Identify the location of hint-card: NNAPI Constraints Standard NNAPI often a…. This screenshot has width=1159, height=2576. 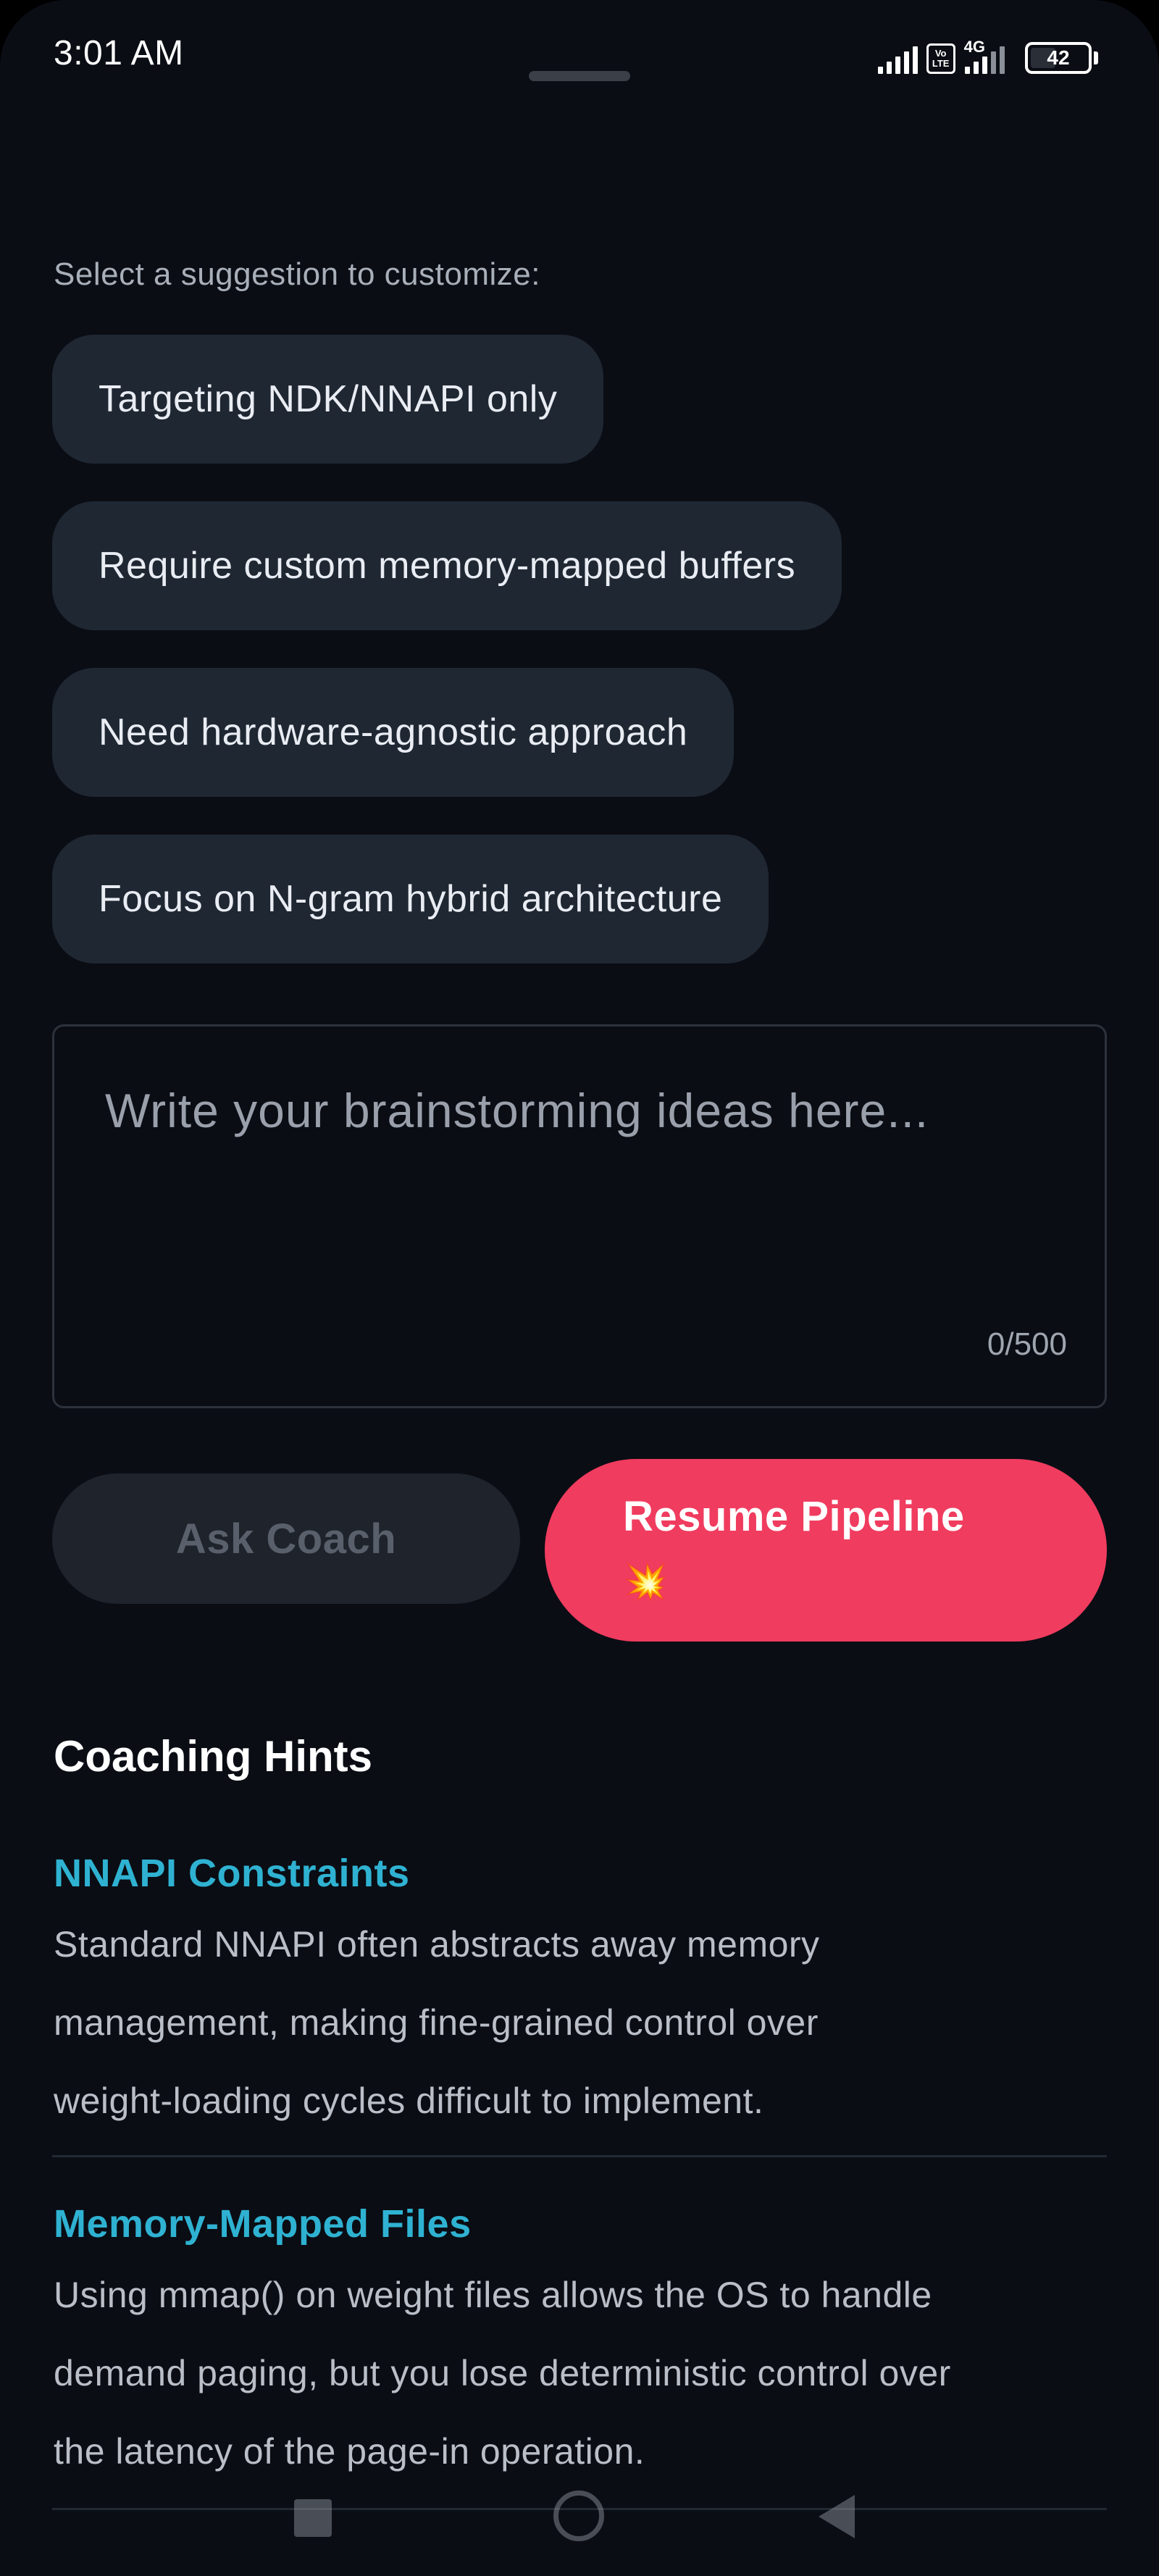
(581, 1993).